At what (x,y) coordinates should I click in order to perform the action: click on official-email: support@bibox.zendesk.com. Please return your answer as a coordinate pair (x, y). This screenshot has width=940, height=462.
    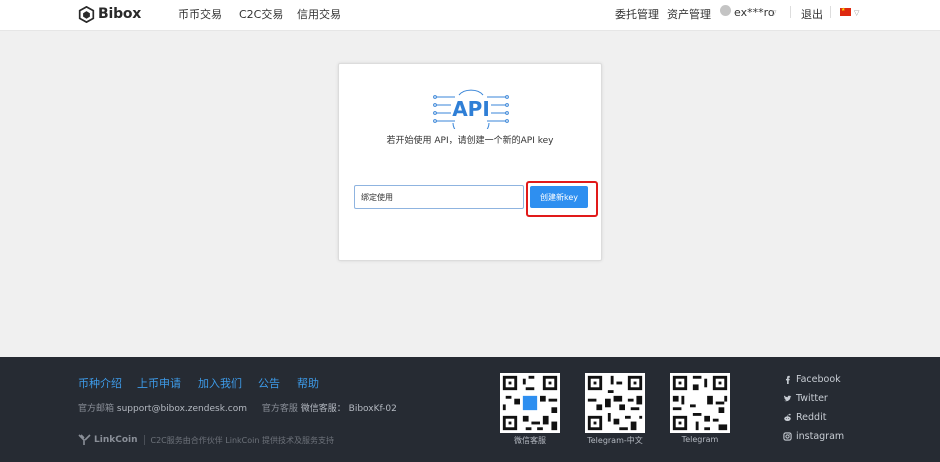
    Looking at the image, I should click on (182, 409).